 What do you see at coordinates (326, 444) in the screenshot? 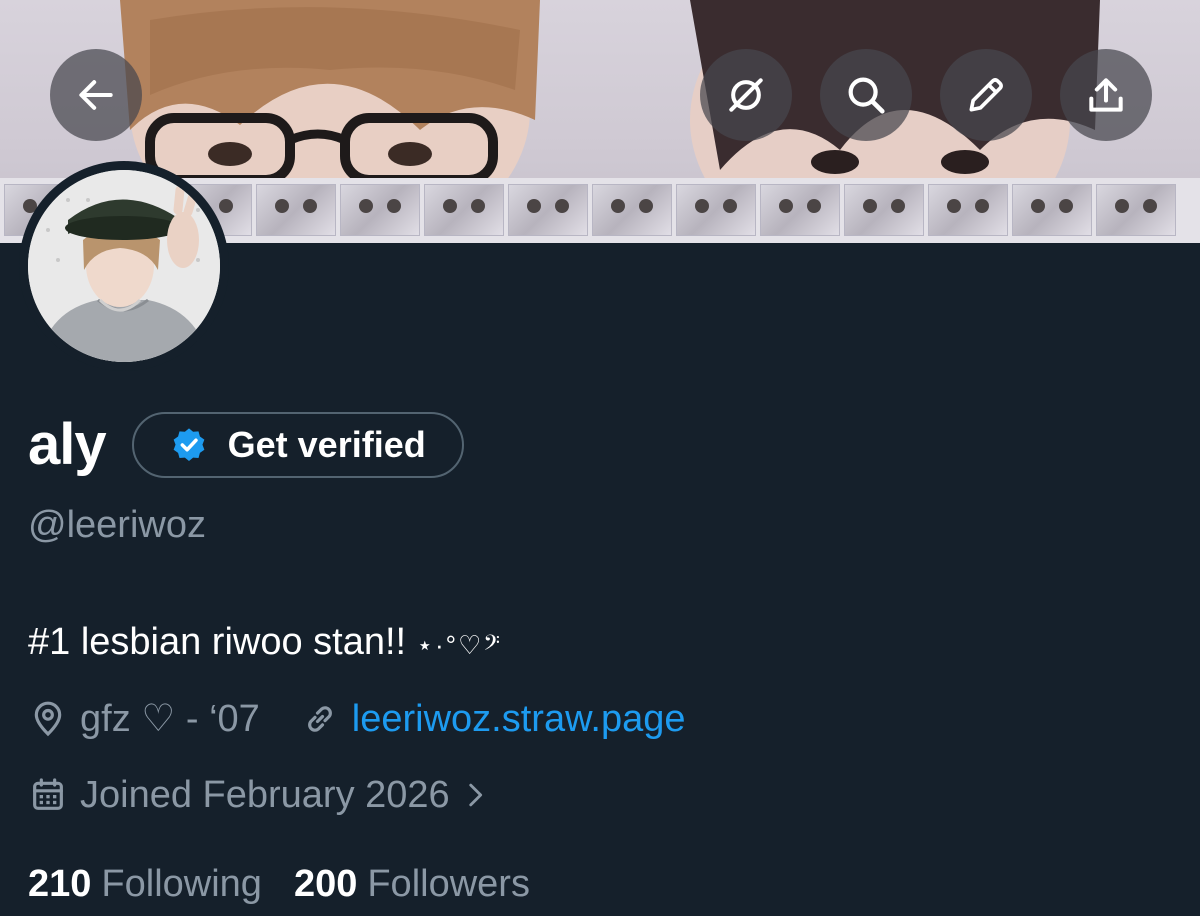
I see `get-verified-label: Get verified` at bounding box center [326, 444].